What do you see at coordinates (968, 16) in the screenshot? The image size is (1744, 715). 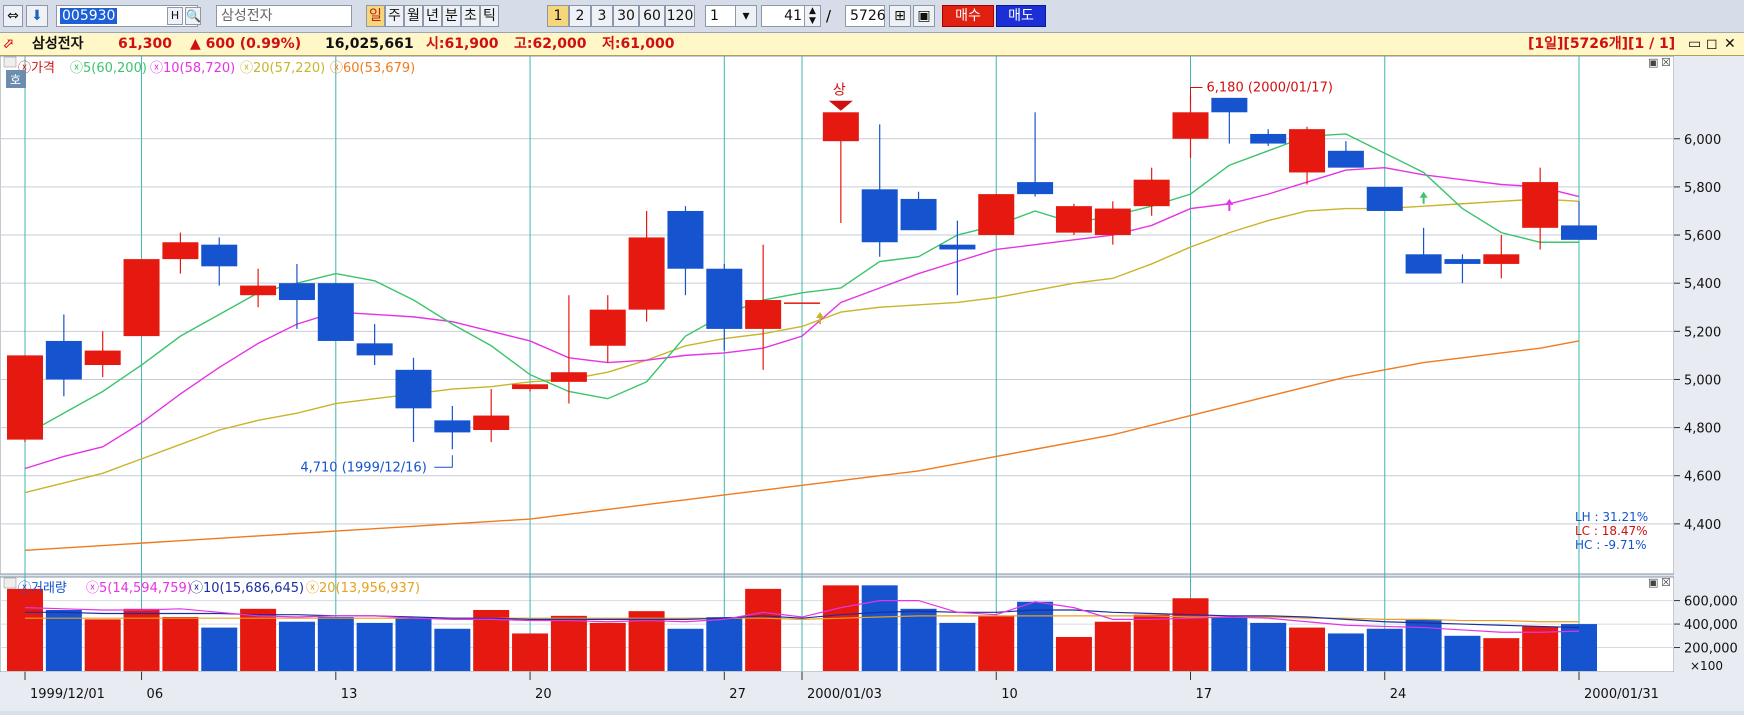 I see `buy-button: 매수` at bounding box center [968, 16].